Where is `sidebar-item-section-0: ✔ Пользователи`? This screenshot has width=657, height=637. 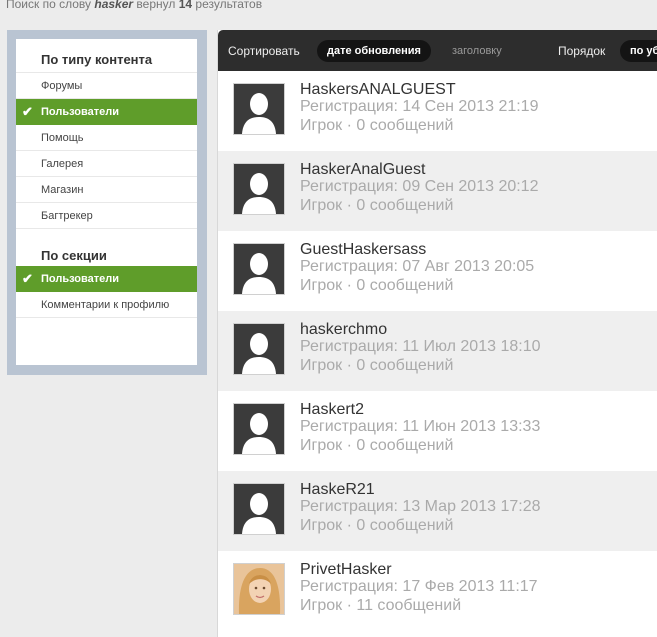
sidebar-item-section-0: ✔ Пользователи is located at coordinates (106, 279).